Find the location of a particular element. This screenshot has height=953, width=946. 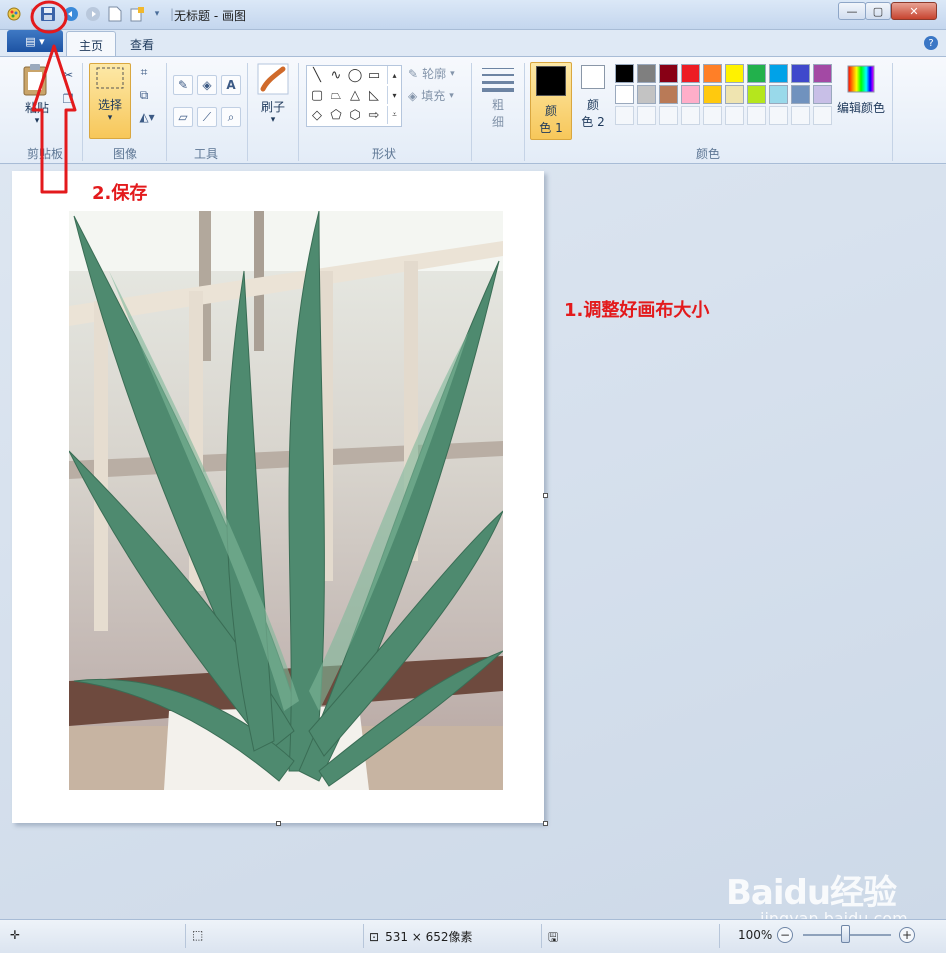

brush-button: 刷子 ▾ is located at coordinates (273, 94).